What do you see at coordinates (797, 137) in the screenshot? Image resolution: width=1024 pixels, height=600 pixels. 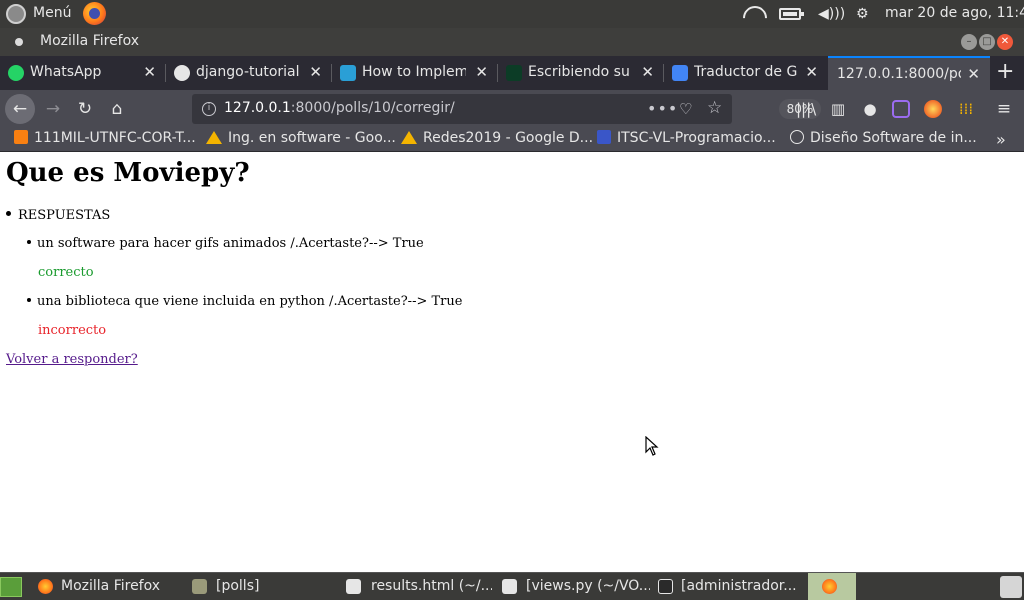 I see `globe-icon` at bounding box center [797, 137].